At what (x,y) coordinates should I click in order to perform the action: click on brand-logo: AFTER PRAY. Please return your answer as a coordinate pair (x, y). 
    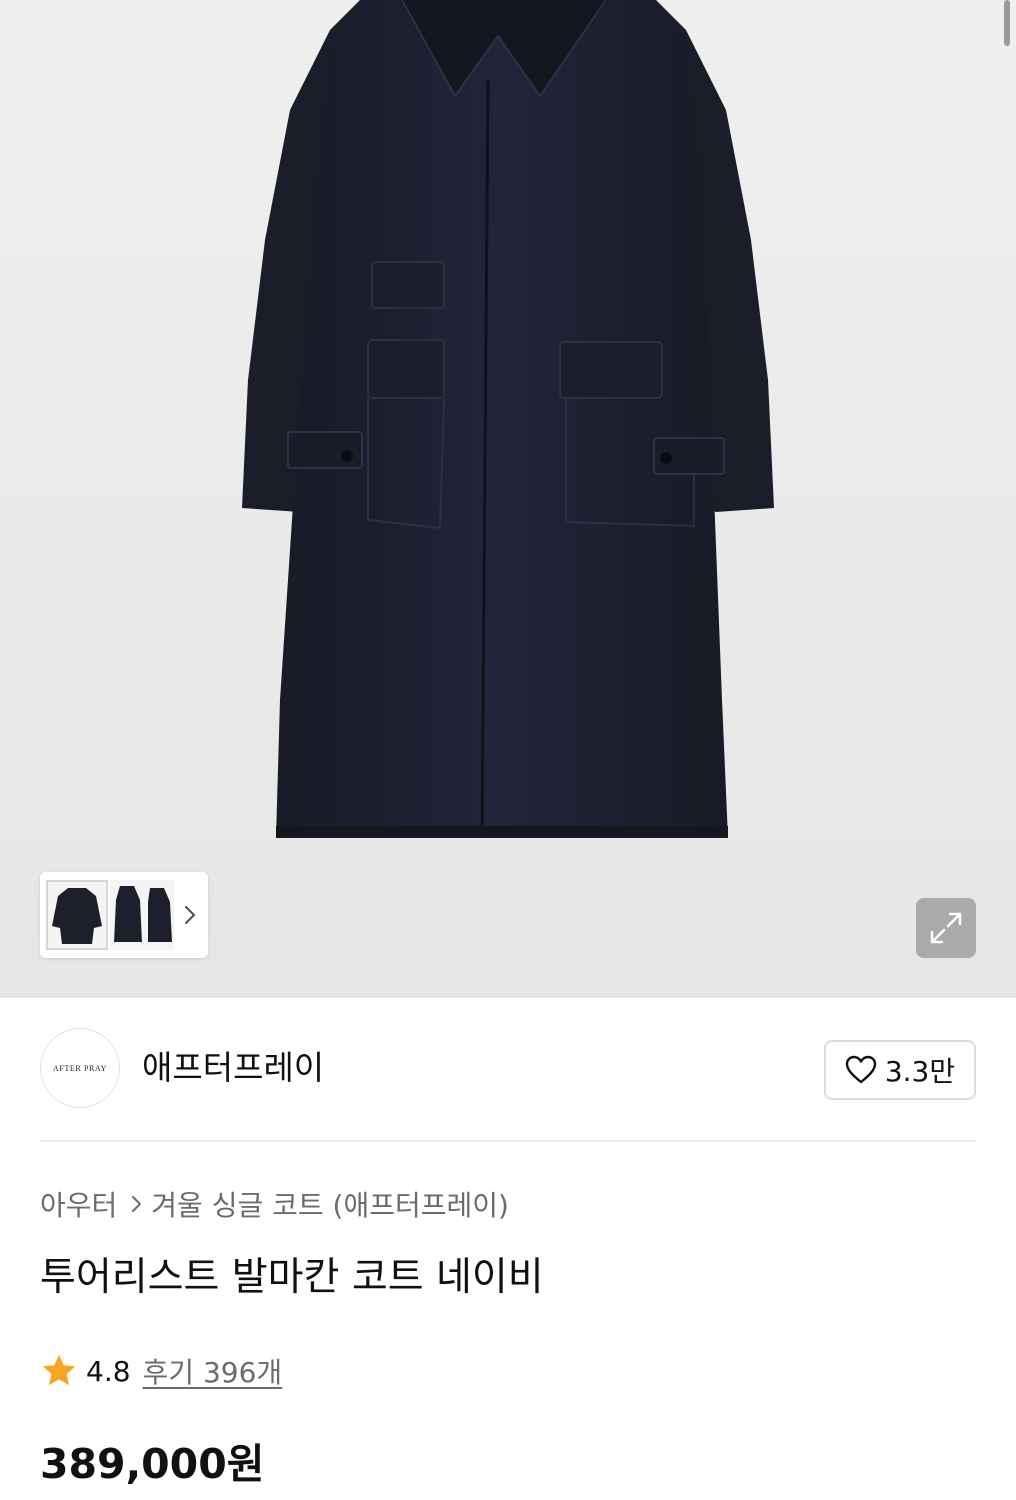
    Looking at the image, I should click on (80, 1068).